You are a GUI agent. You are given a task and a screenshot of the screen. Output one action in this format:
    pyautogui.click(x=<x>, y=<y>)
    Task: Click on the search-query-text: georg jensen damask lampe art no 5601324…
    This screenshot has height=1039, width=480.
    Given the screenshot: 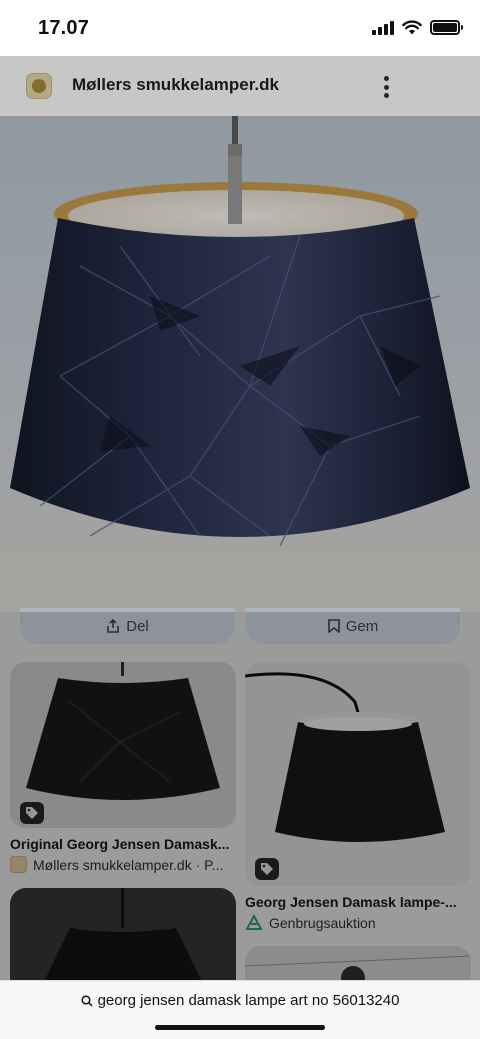 What is the action you would take?
    pyautogui.click(x=248, y=1000)
    